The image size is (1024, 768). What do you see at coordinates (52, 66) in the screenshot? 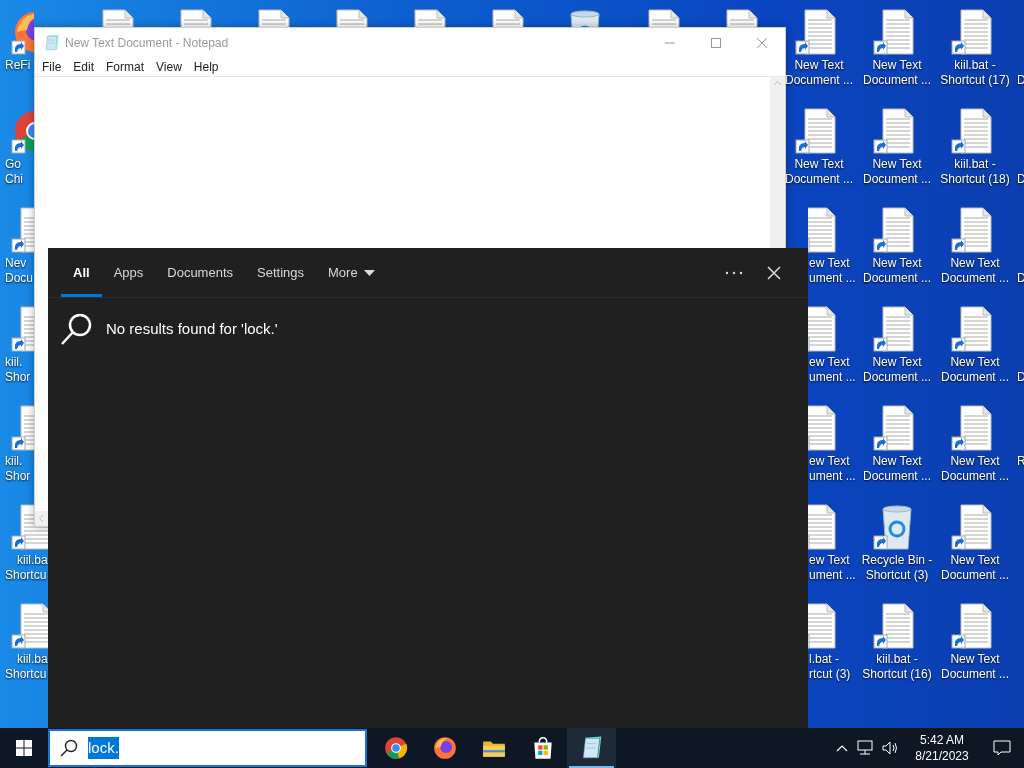
I see `menu-item: File` at bounding box center [52, 66].